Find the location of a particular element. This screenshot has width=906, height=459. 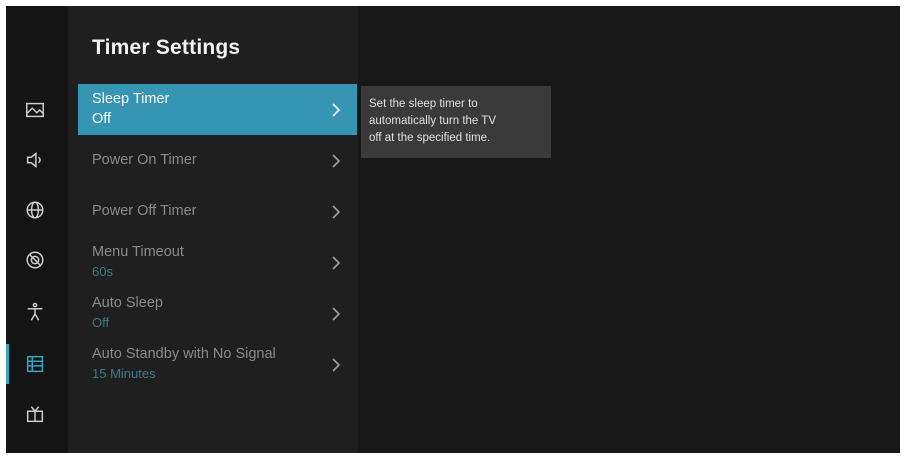

sound-icon is located at coordinates (35, 160).